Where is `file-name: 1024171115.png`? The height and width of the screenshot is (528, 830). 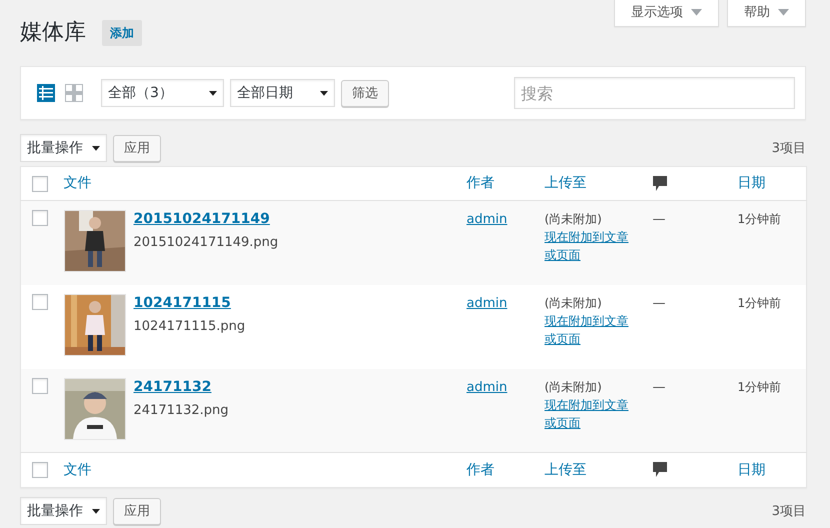
file-name: 1024171115.png is located at coordinates (190, 327).